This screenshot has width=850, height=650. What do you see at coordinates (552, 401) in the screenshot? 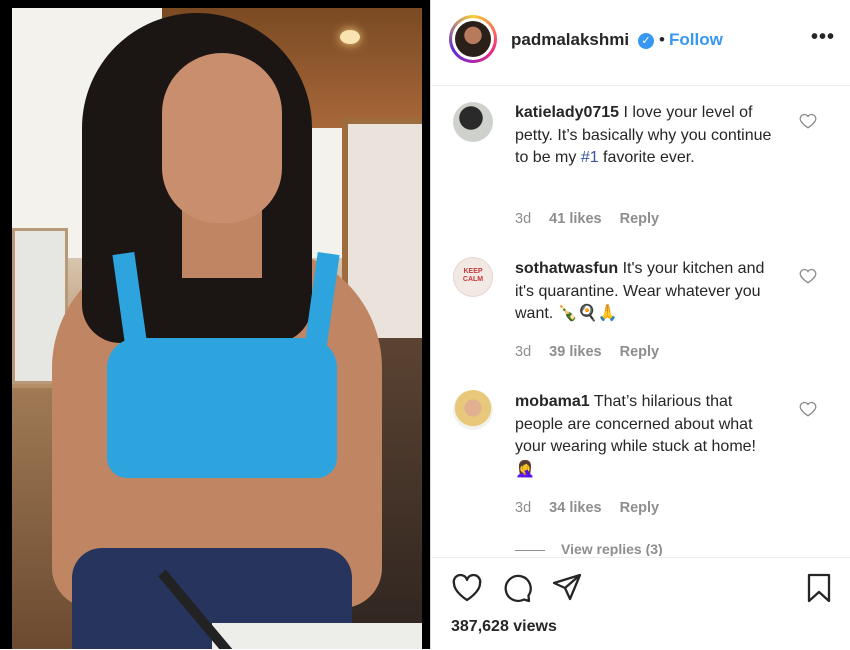
I see `comment-username: mobama1` at bounding box center [552, 401].